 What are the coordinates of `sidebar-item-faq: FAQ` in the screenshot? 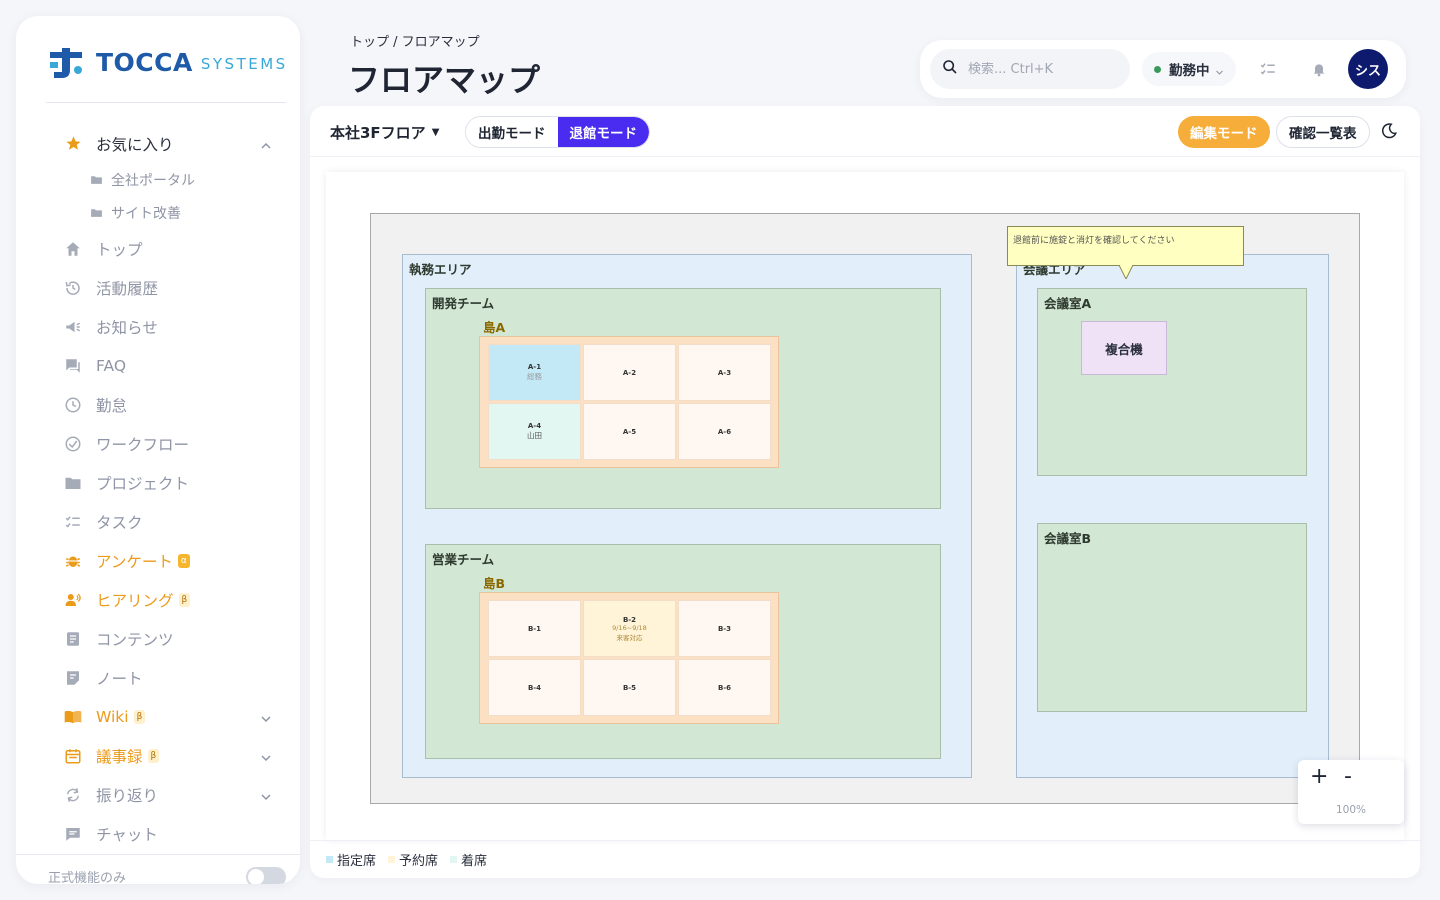 It's located at (158, 365).